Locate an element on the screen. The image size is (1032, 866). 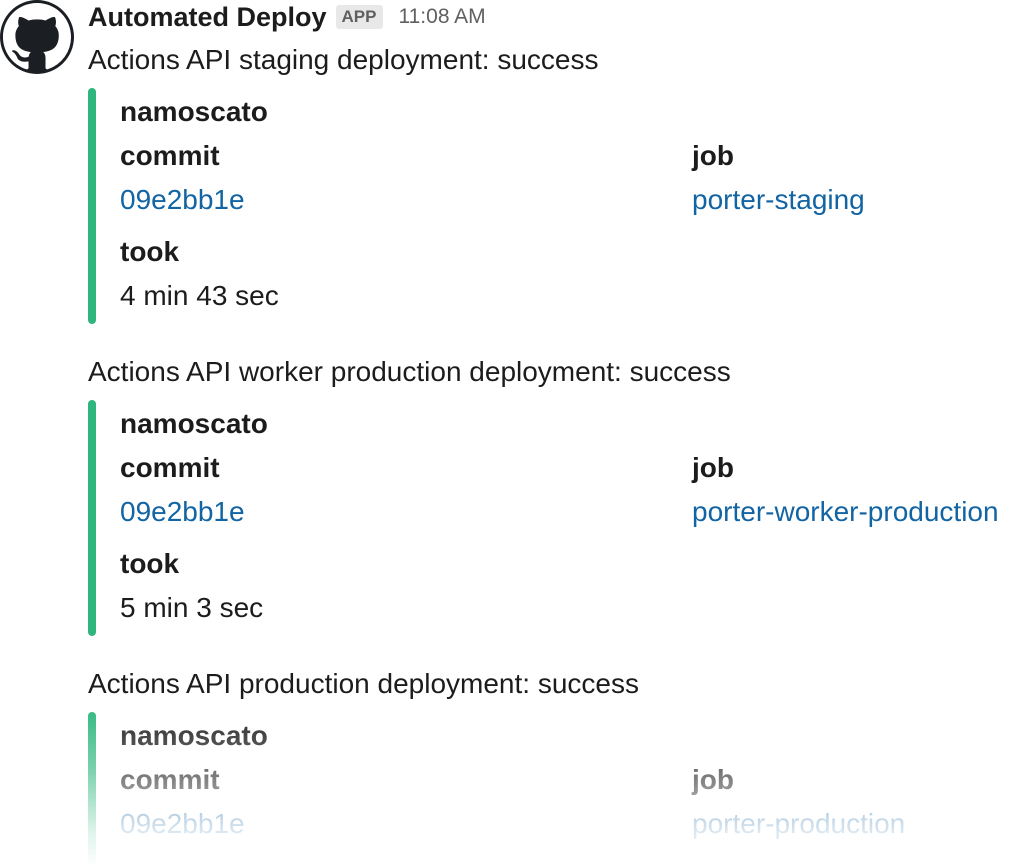
took-value: 4 min 43 sec is located at coordinates (199, 295).